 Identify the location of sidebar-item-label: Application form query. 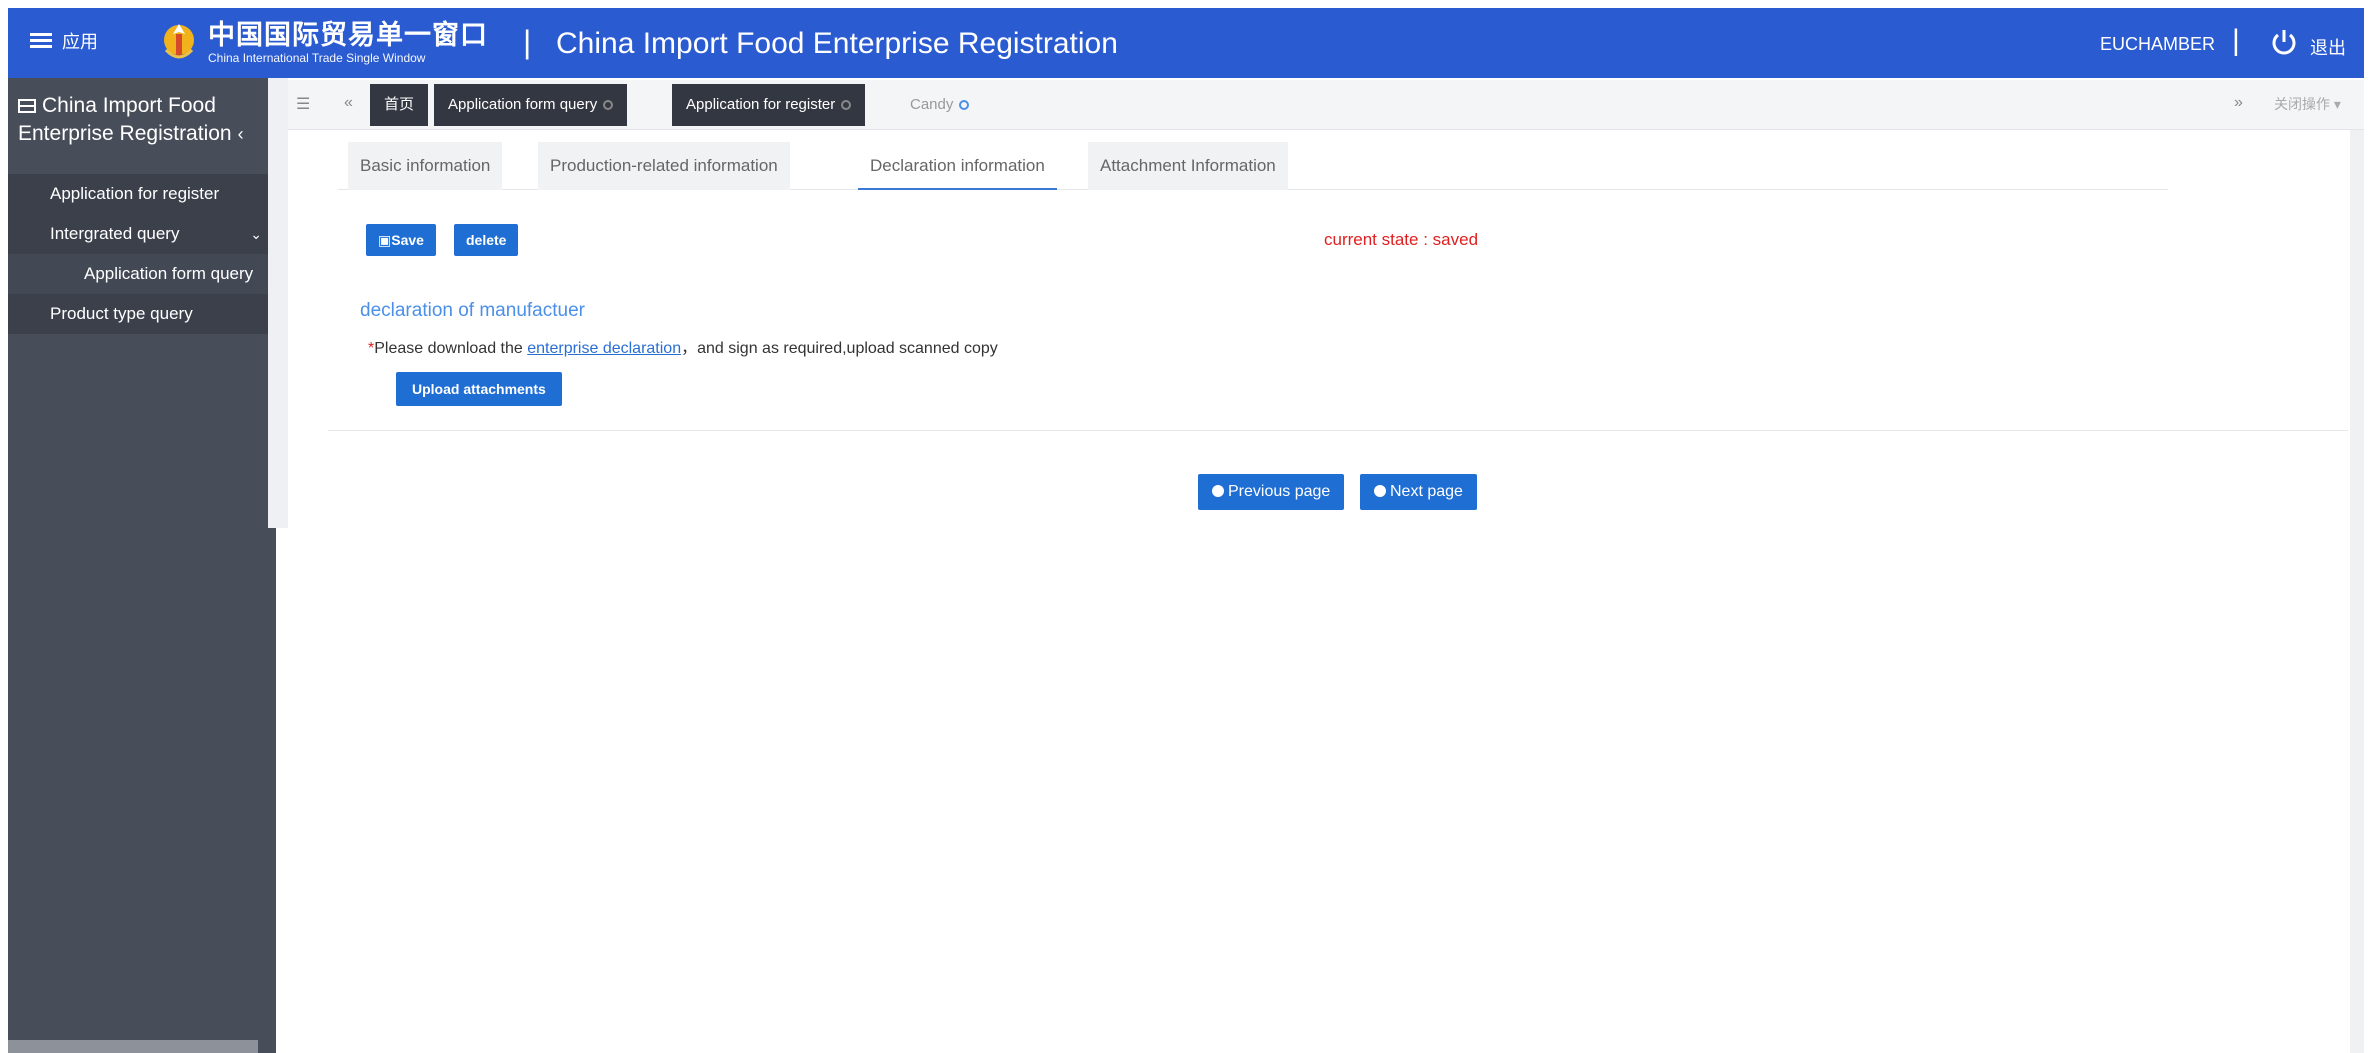
(169, 273).